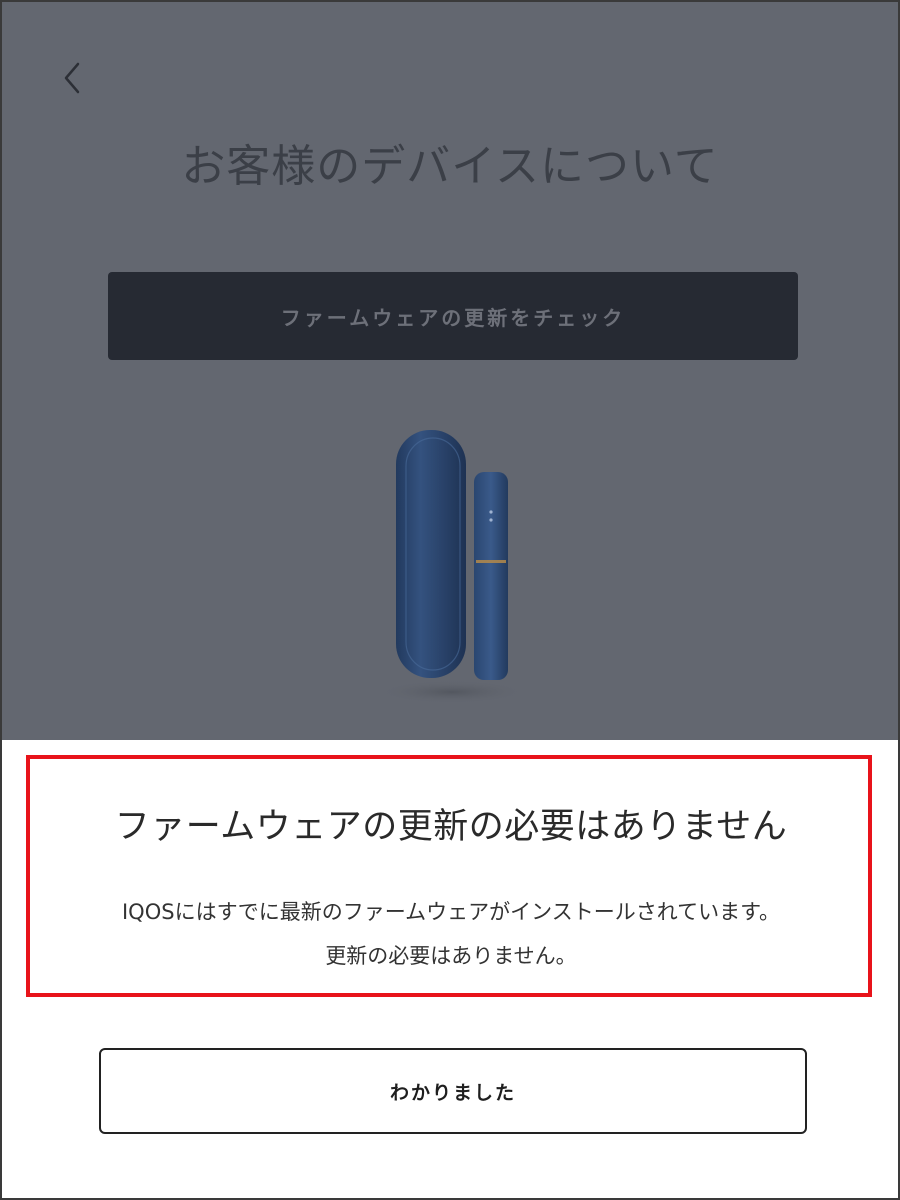 The height and width of the screenshot is (1200, 900). I want to click on page-title: お客様のデバイスについて, so click(450, 166).